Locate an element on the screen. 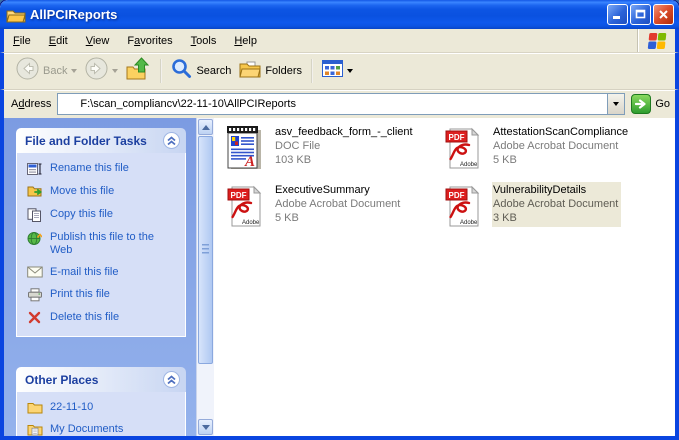  menu-help: Help is located at coordinates (245, 40).